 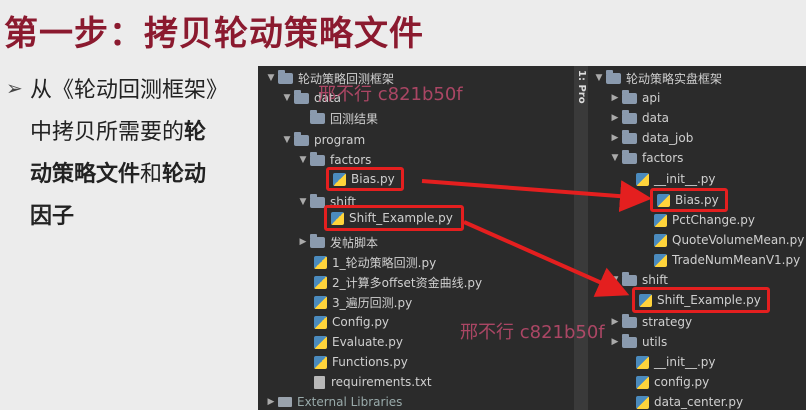 What do you see at coordinates (546, 258) in the screenshot?
I see `arrow-shift-example` at bounding box center [546, 258].